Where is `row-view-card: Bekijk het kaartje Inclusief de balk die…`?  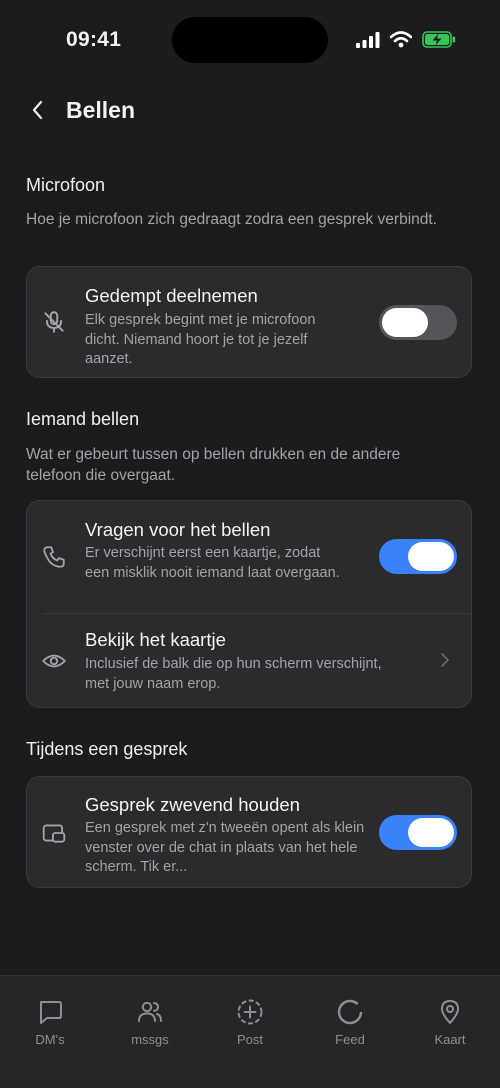 row-view-card: Bekijk het kaartje Inclusief de balk die… is located at coordinates (249, 661).